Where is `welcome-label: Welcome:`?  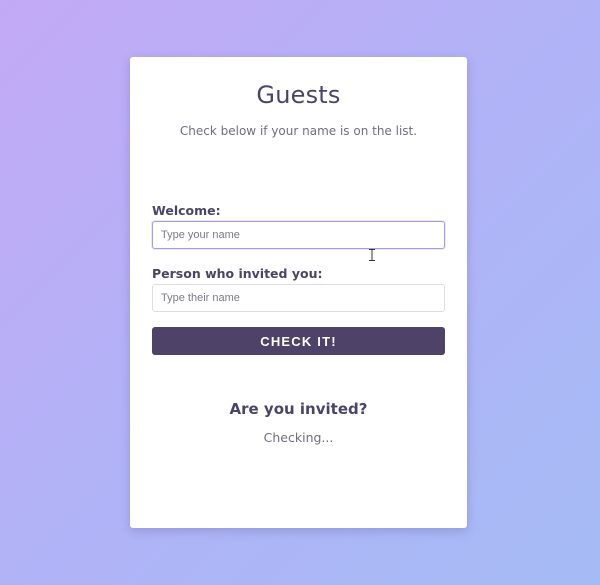
welcome-label: Welcome: is located at coordinates (186, 210).